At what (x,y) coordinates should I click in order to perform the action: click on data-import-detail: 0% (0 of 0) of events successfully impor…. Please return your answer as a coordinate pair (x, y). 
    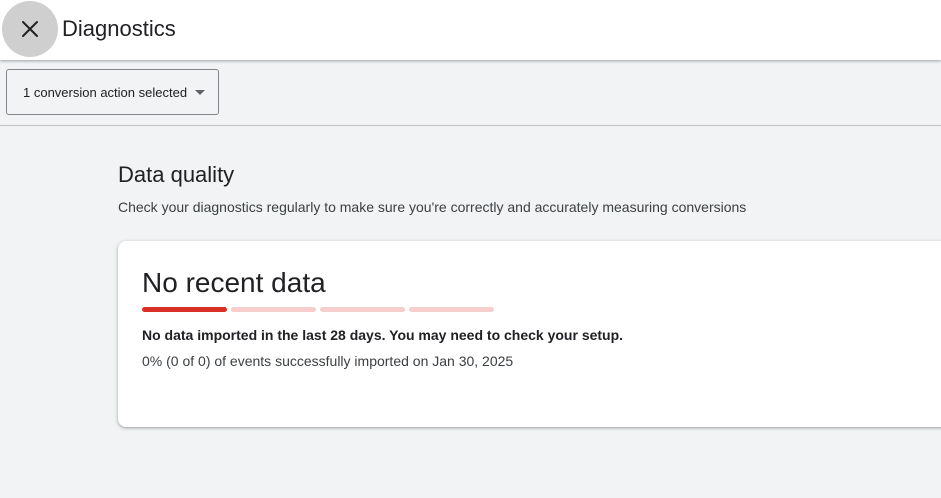
    Looking at the image, I should click on (328, 361).